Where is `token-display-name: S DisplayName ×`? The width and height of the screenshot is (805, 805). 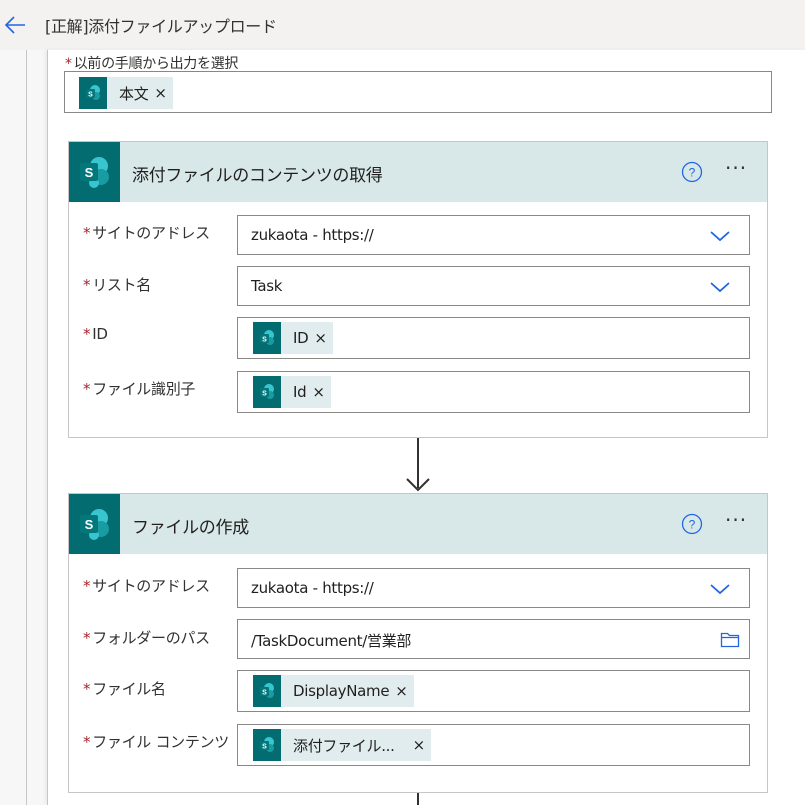 token-display-name: S DisplayName × is located at coordinates (333, 691).